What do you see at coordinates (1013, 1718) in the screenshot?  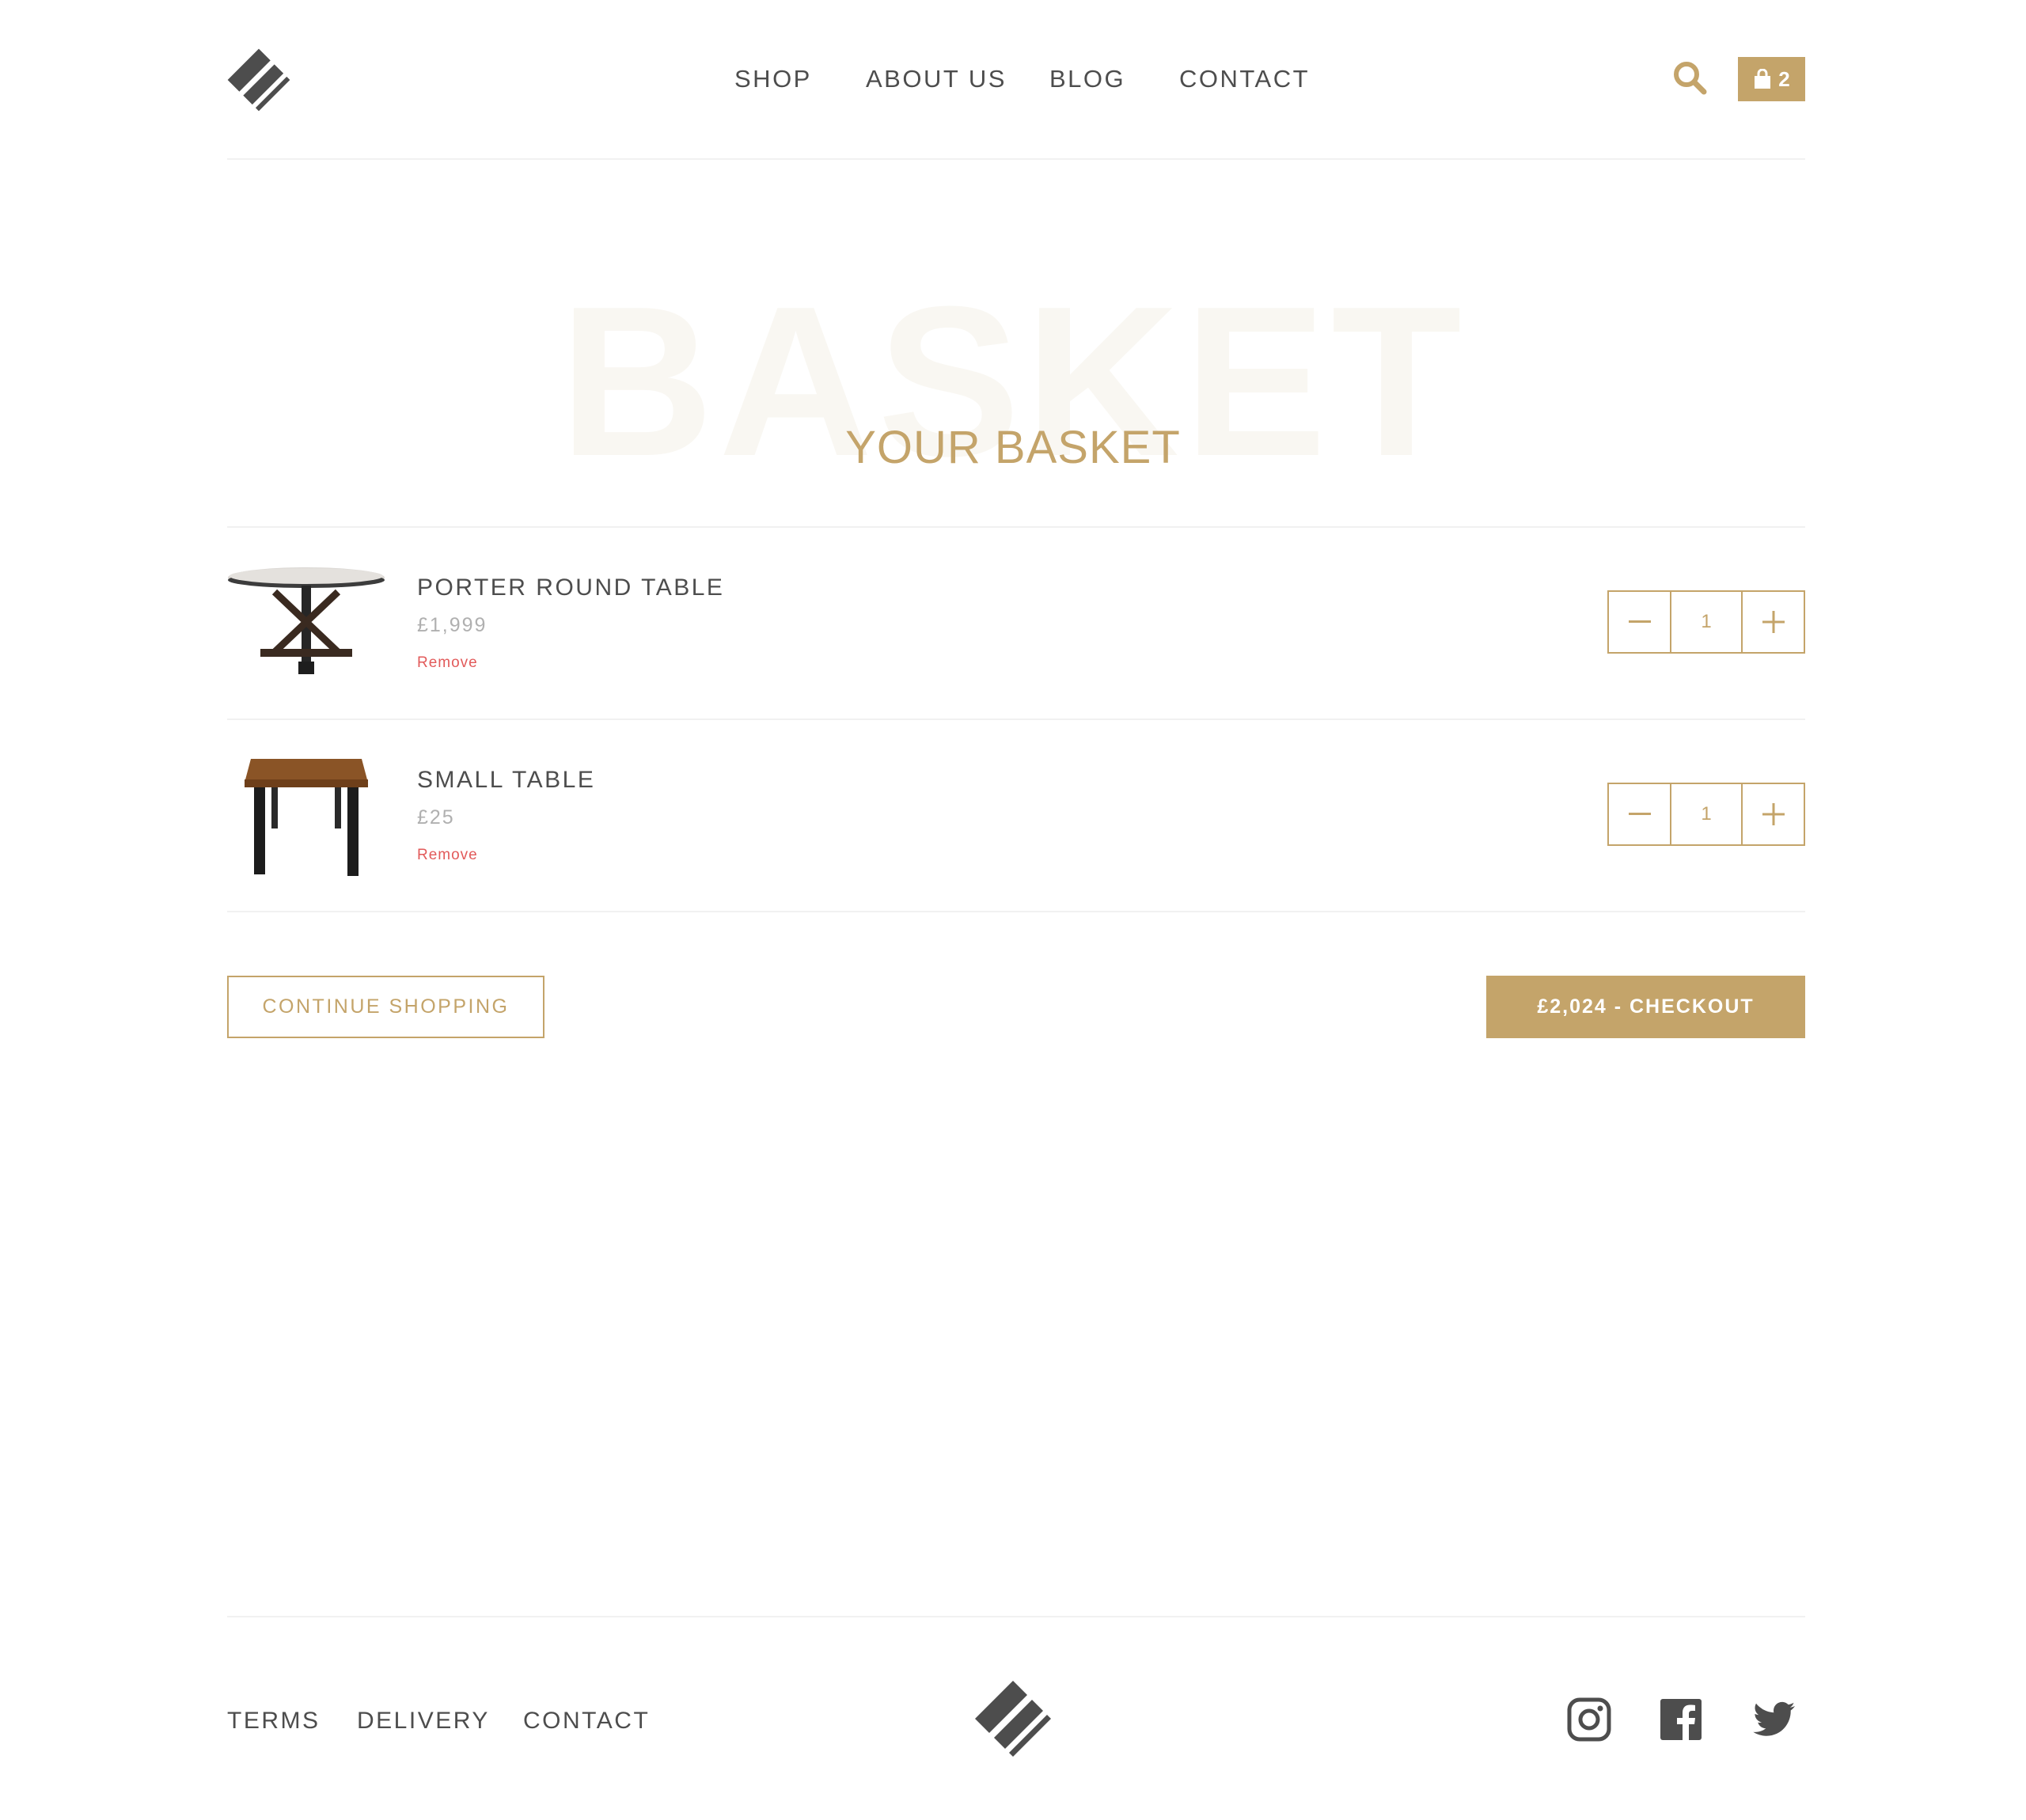 I see `footer-logo-icon` at bounding box center [1013, 1718].